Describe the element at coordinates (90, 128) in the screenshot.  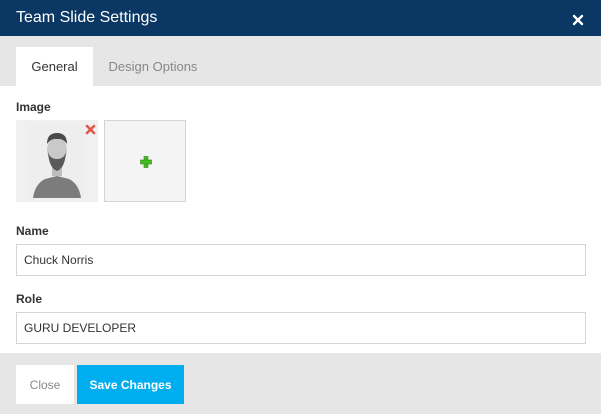
I see `remove-icon` at that location.